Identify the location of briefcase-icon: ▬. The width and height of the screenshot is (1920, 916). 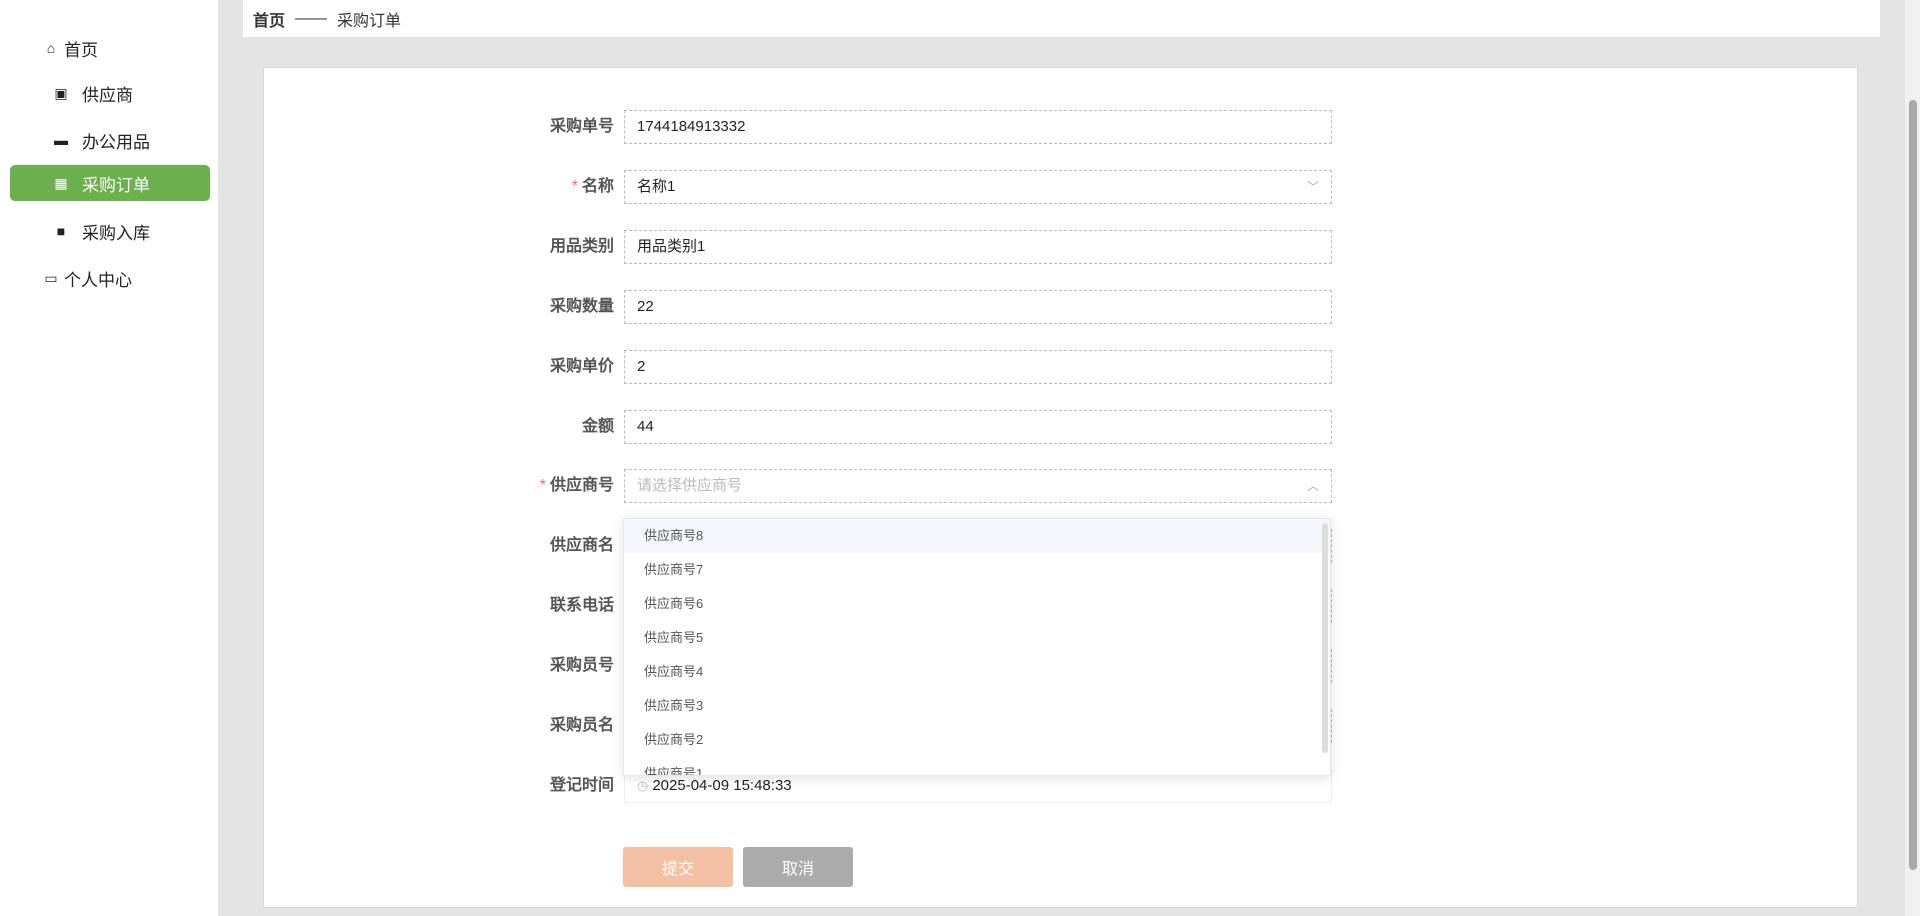
(61, 140).